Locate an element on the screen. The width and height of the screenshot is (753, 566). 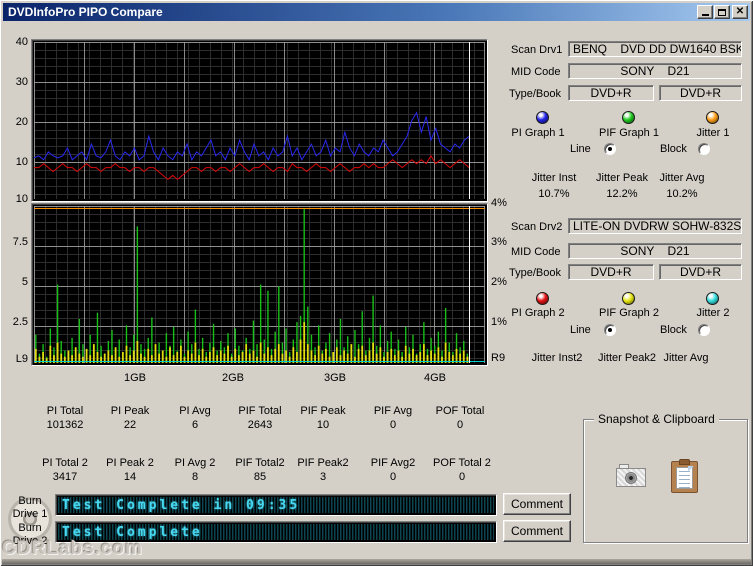
maximize-button is located at coordinates (722, 12).